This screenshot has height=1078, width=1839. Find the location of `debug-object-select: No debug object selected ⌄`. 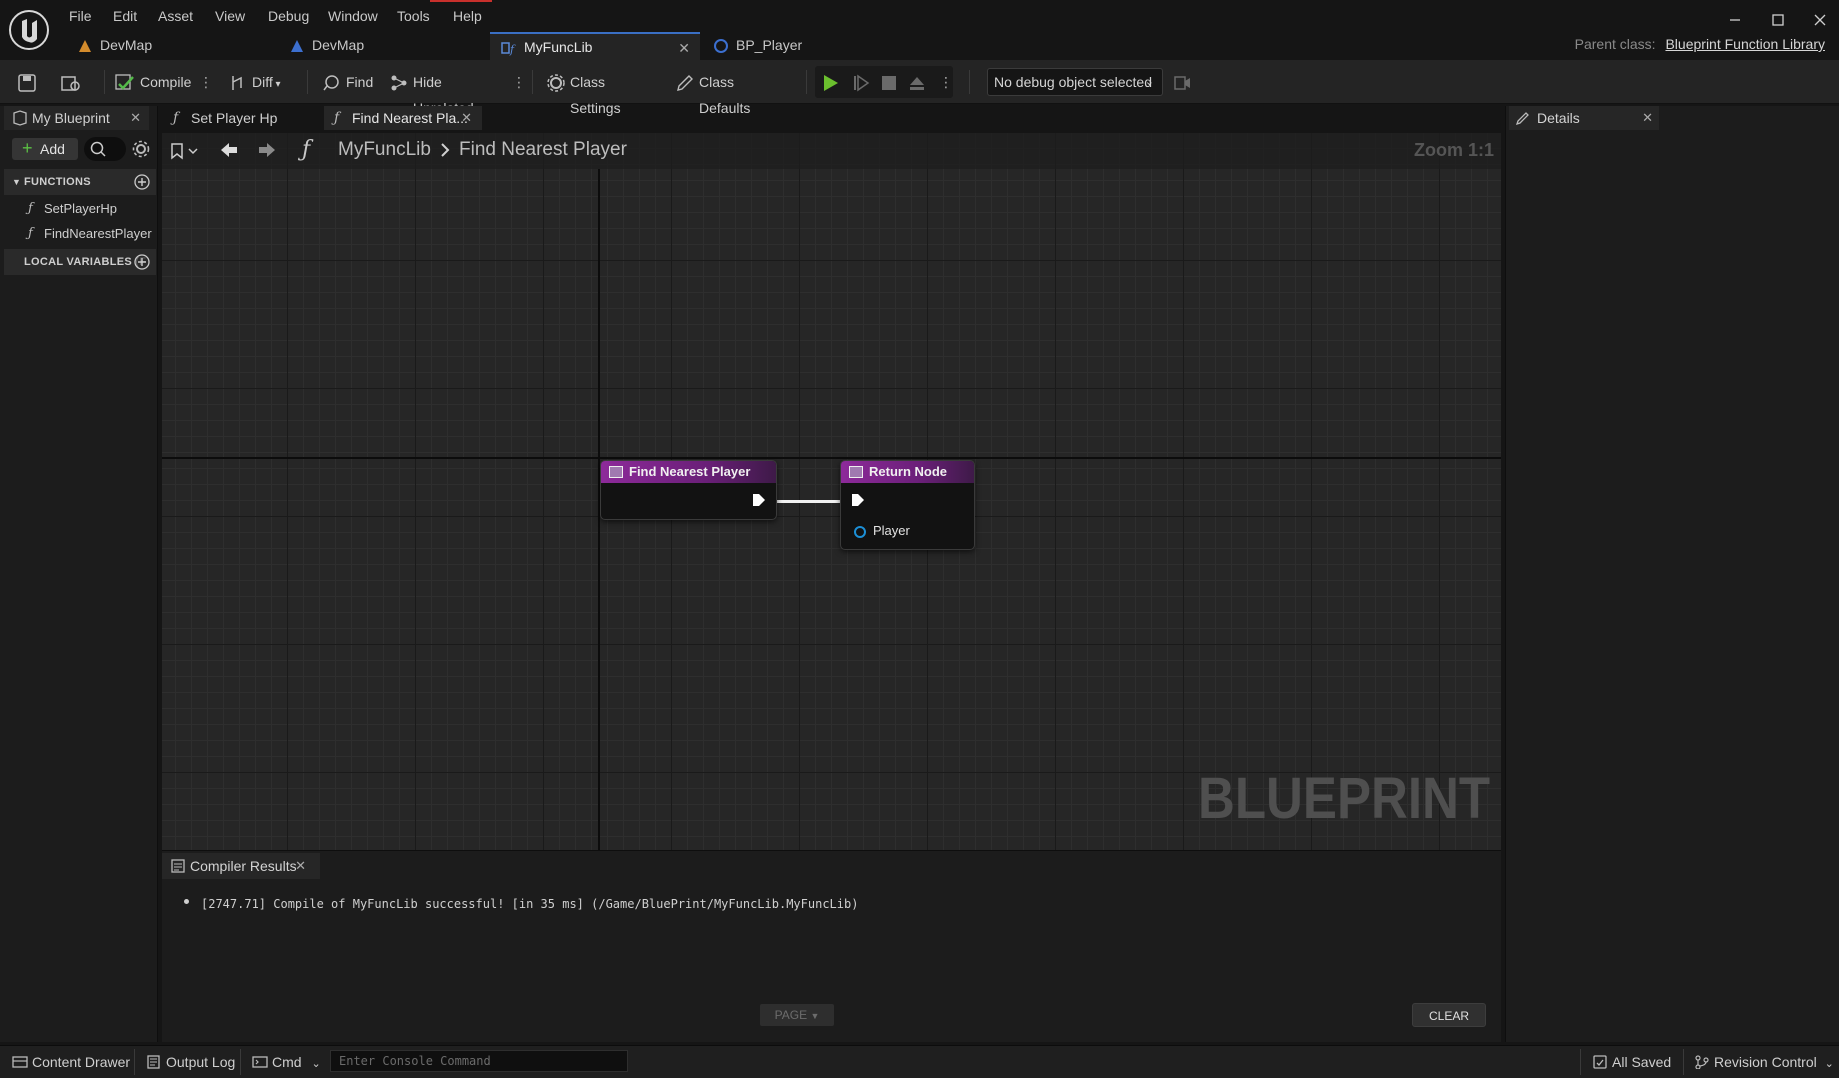

debug-object-select: No debug object selected ⌄ is located at coordinates (1075, 82).